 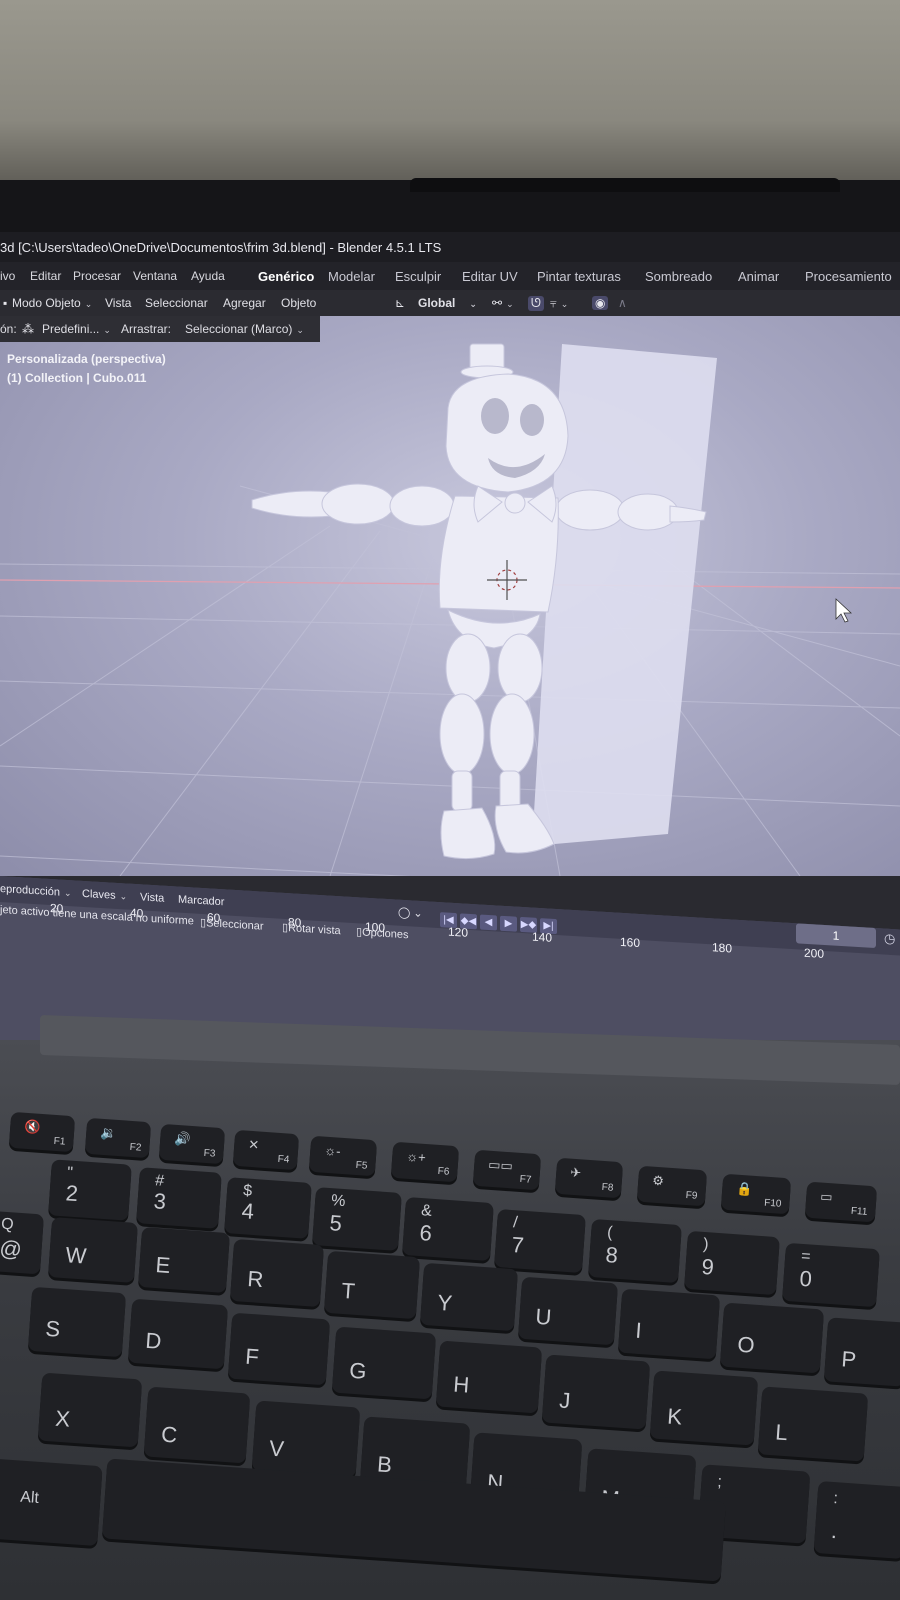 I want to click on key-f2: 🔉 F2, so click(x=118, y=1138).